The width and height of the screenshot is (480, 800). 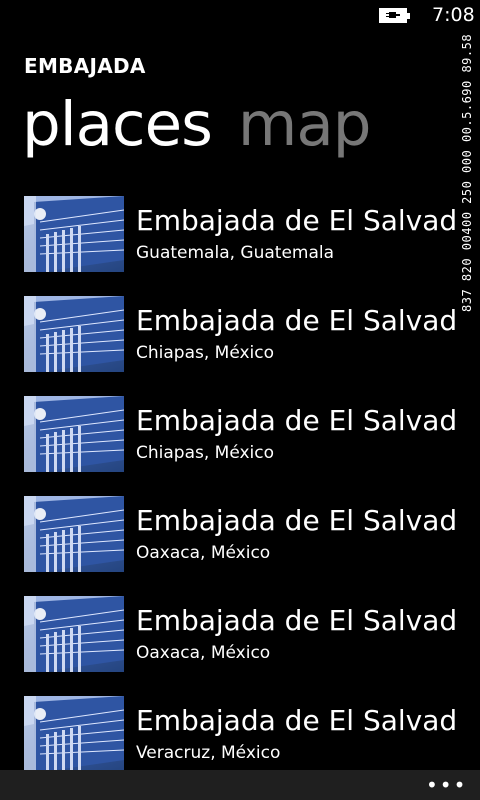 I want to click on app-bar: •••, so click(x=240, y=785).